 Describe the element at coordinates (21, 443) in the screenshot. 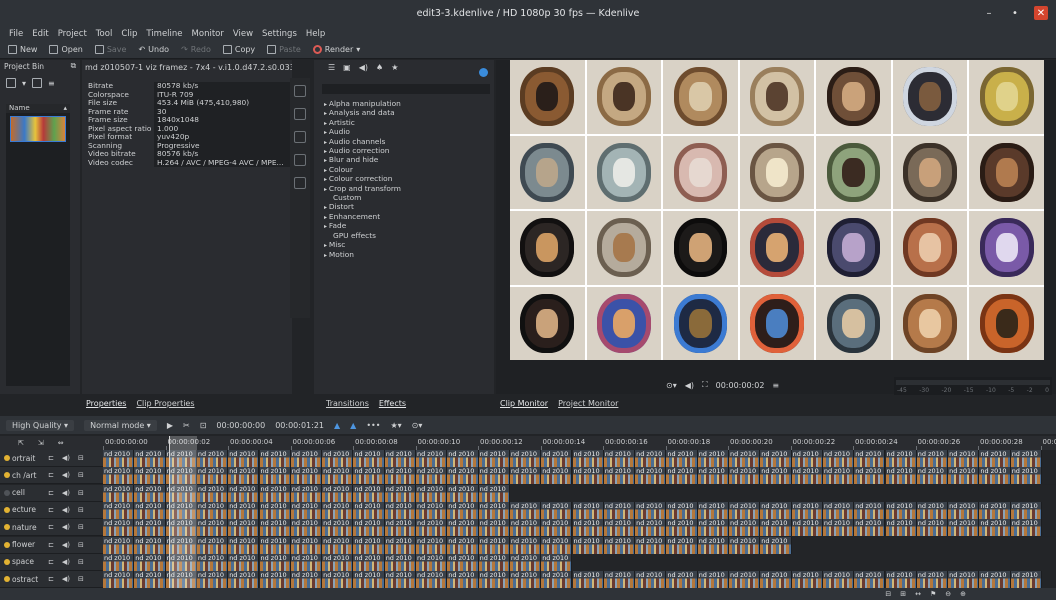

I see `collapse-icon: ⇱` at that location.